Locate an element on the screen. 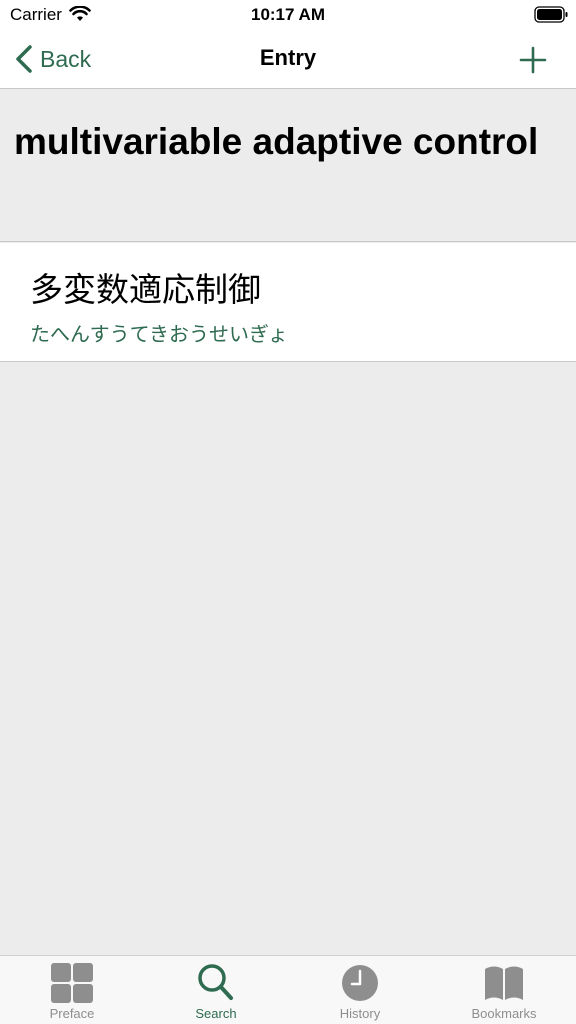 This screenshot has width=576, height=1024. status-bar: Carrier 10:17 AM is located at coordinates (288, 15).